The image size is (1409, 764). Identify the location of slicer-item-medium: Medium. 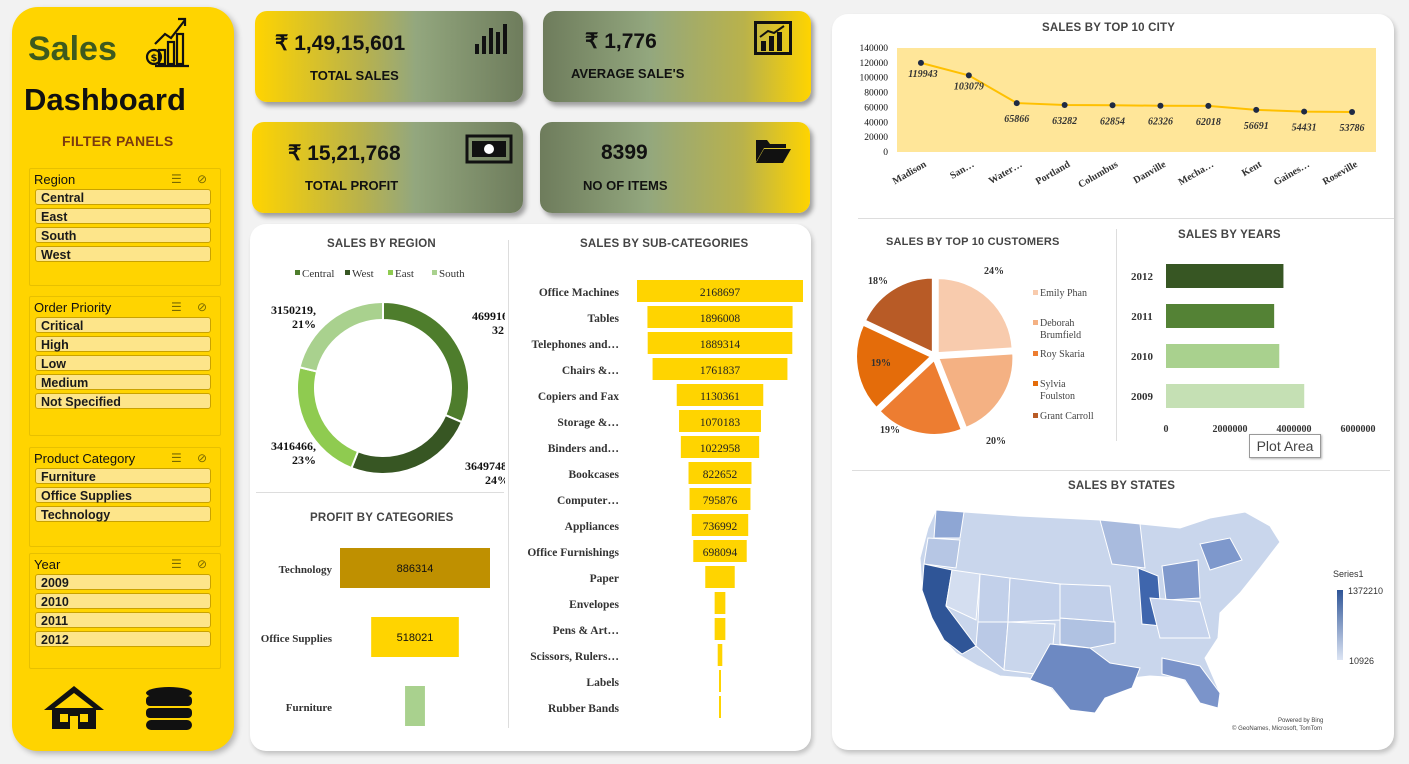
(123, 382).